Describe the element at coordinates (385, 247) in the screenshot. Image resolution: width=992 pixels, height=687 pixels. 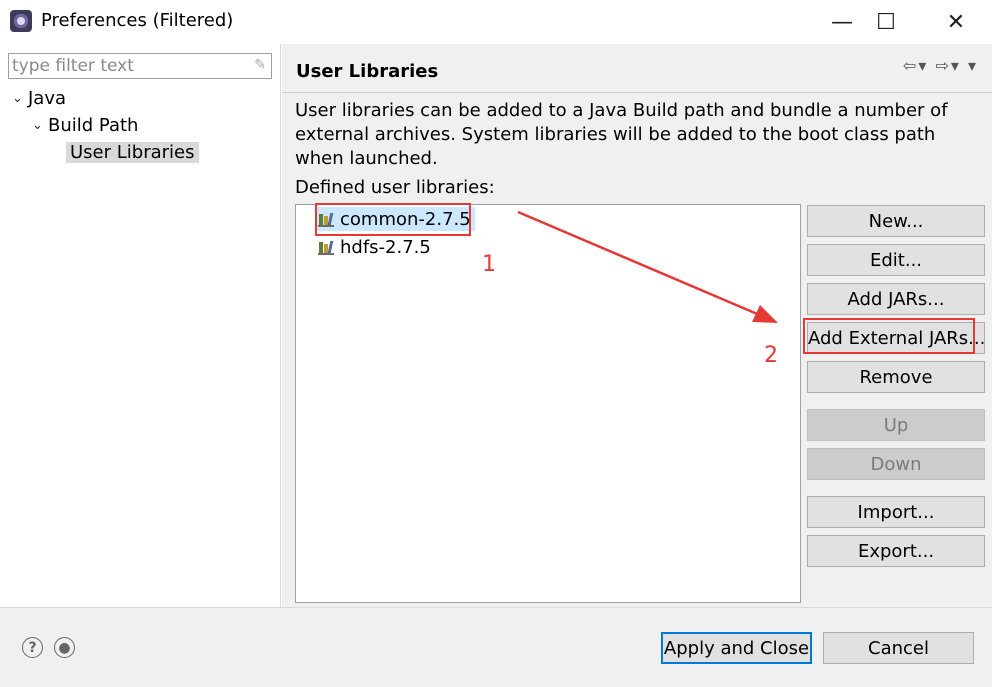
I see `library-name: hdfs-2.7.5` at that location.